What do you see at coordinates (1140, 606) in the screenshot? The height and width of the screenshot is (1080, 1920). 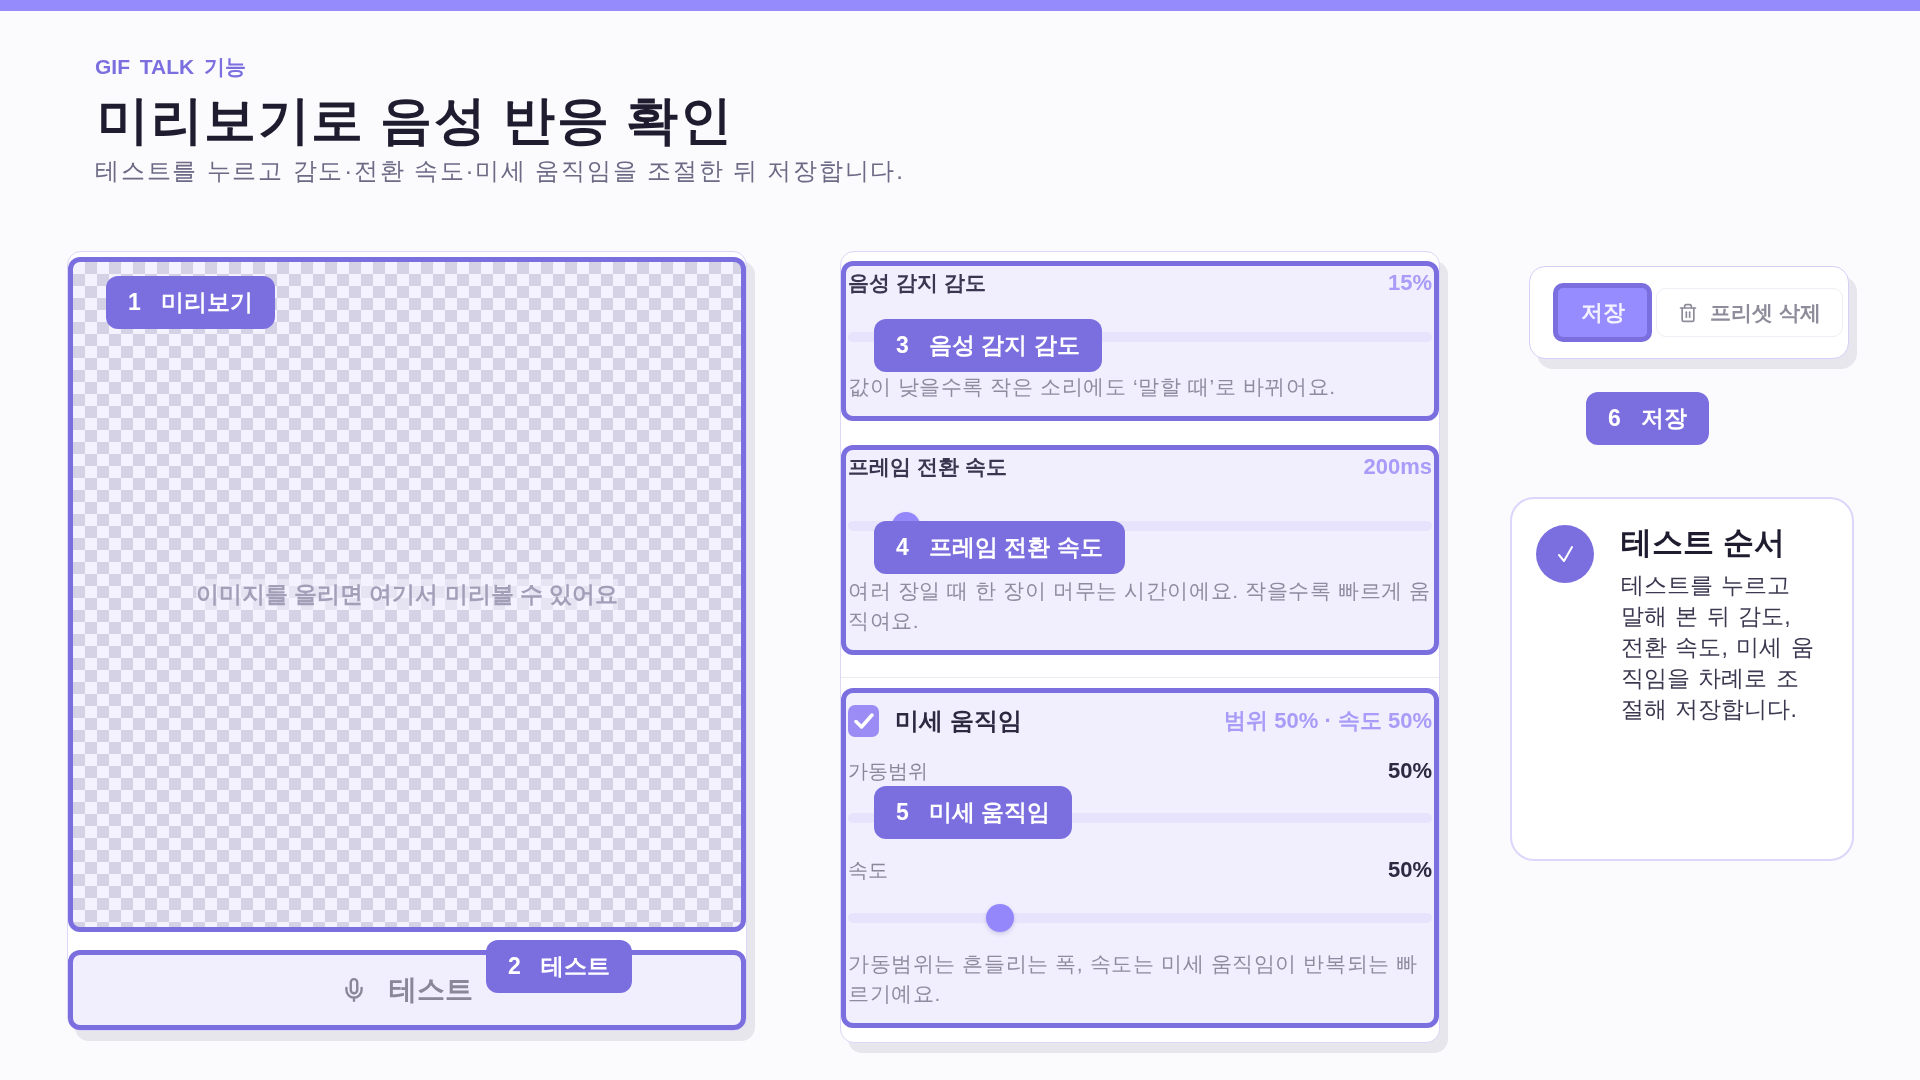 I see `setting-description: 여러 장일 때 한 장이 머무는 시간이에요. 작을수록 빠르게 움직여요.` at bounding box center [1140, 606].